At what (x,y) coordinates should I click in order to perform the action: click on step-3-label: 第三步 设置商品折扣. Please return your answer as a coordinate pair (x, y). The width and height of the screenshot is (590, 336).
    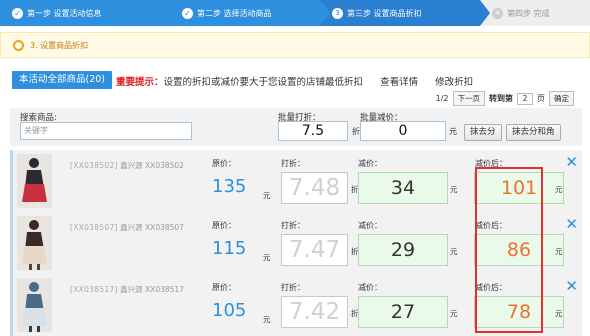
    Looking at the image, I should click on (384, 13).